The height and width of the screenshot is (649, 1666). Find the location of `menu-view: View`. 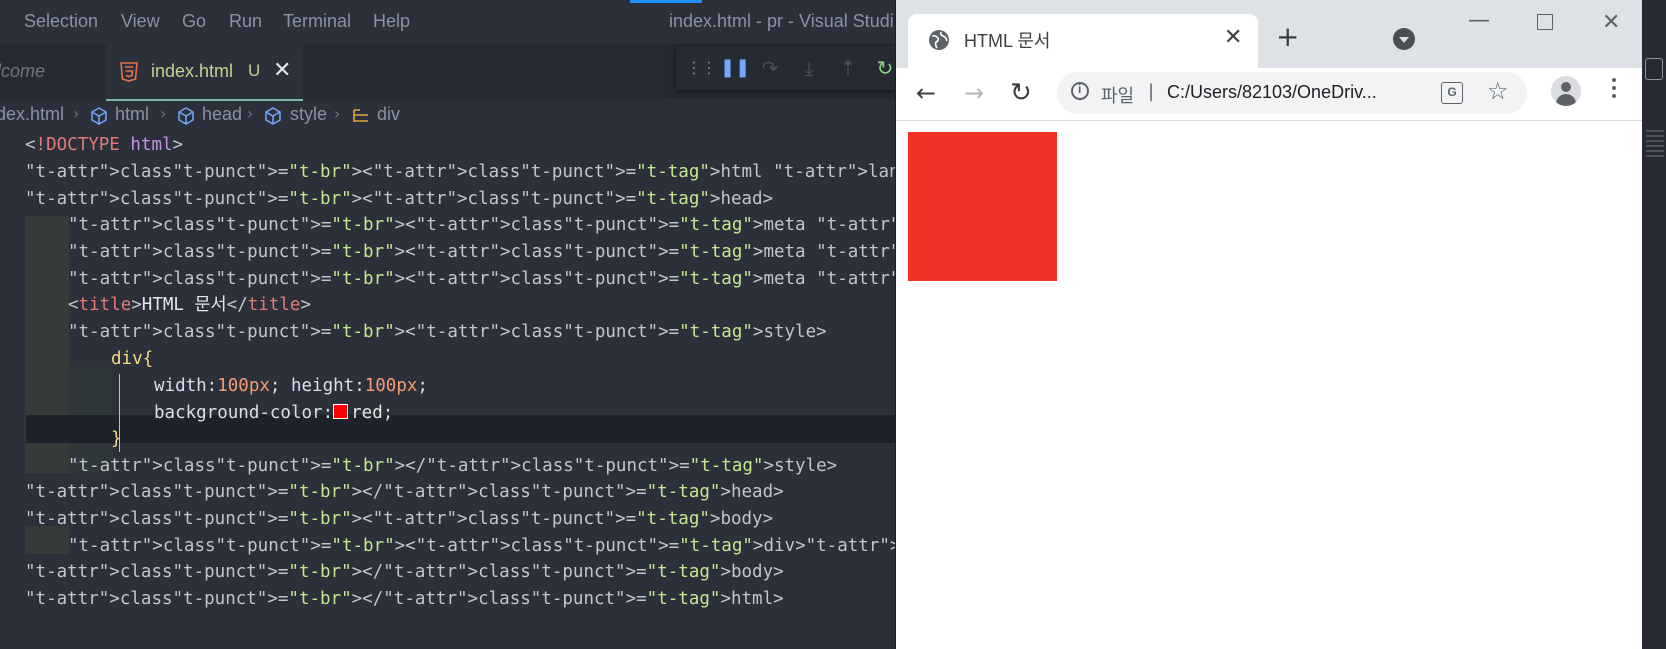

menu-view: View is located at coordinates (140, 21).